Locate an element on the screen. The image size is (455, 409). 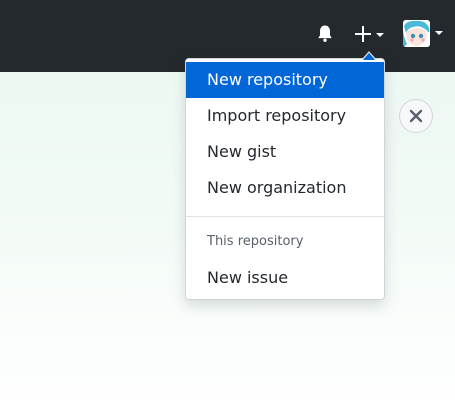
user-menu-button is located at coordinates (425, 34).